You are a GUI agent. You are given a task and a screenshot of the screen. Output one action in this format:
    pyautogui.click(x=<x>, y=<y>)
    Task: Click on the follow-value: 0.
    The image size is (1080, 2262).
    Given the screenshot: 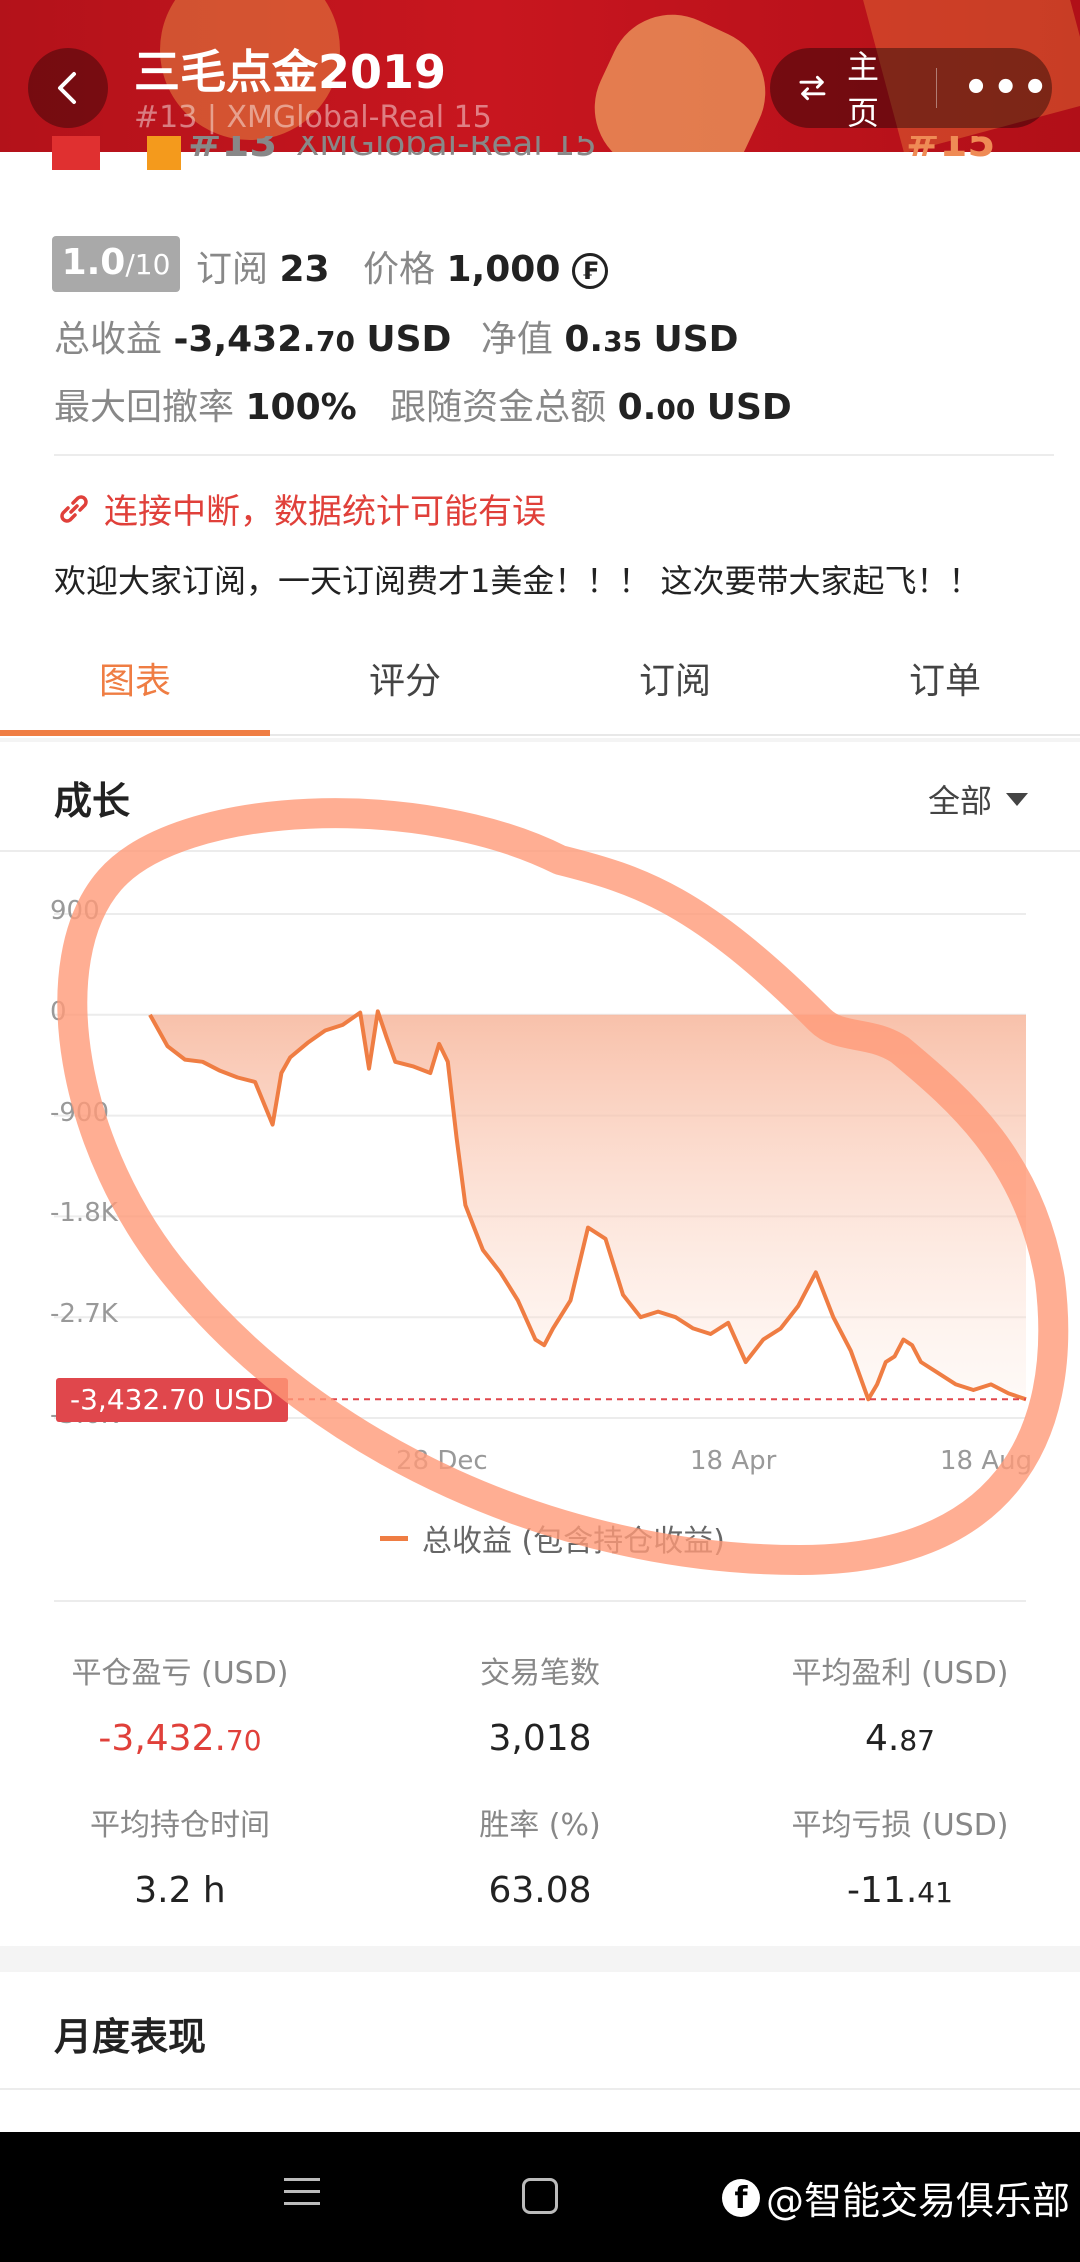 What is the action you would take?
    pyautogui.click(x=637, y=407)
    